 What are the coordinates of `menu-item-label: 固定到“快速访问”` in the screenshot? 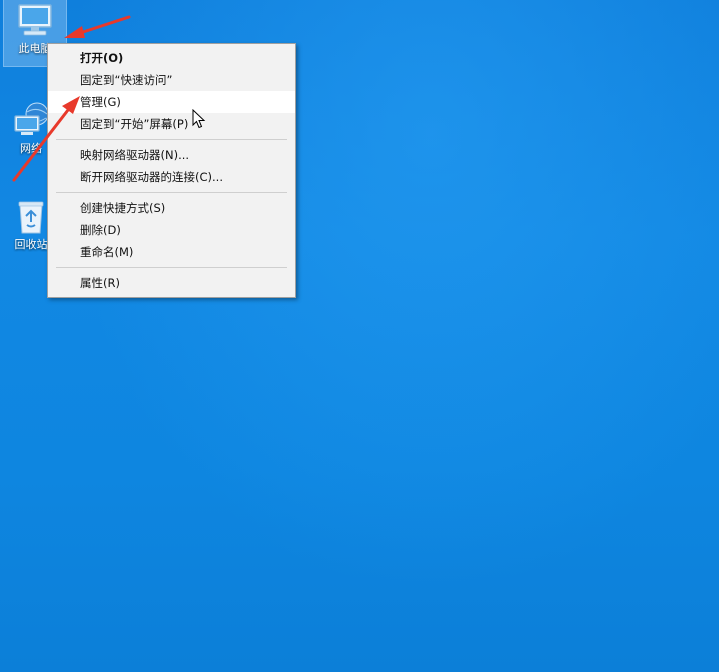 It's located at (126, 80).